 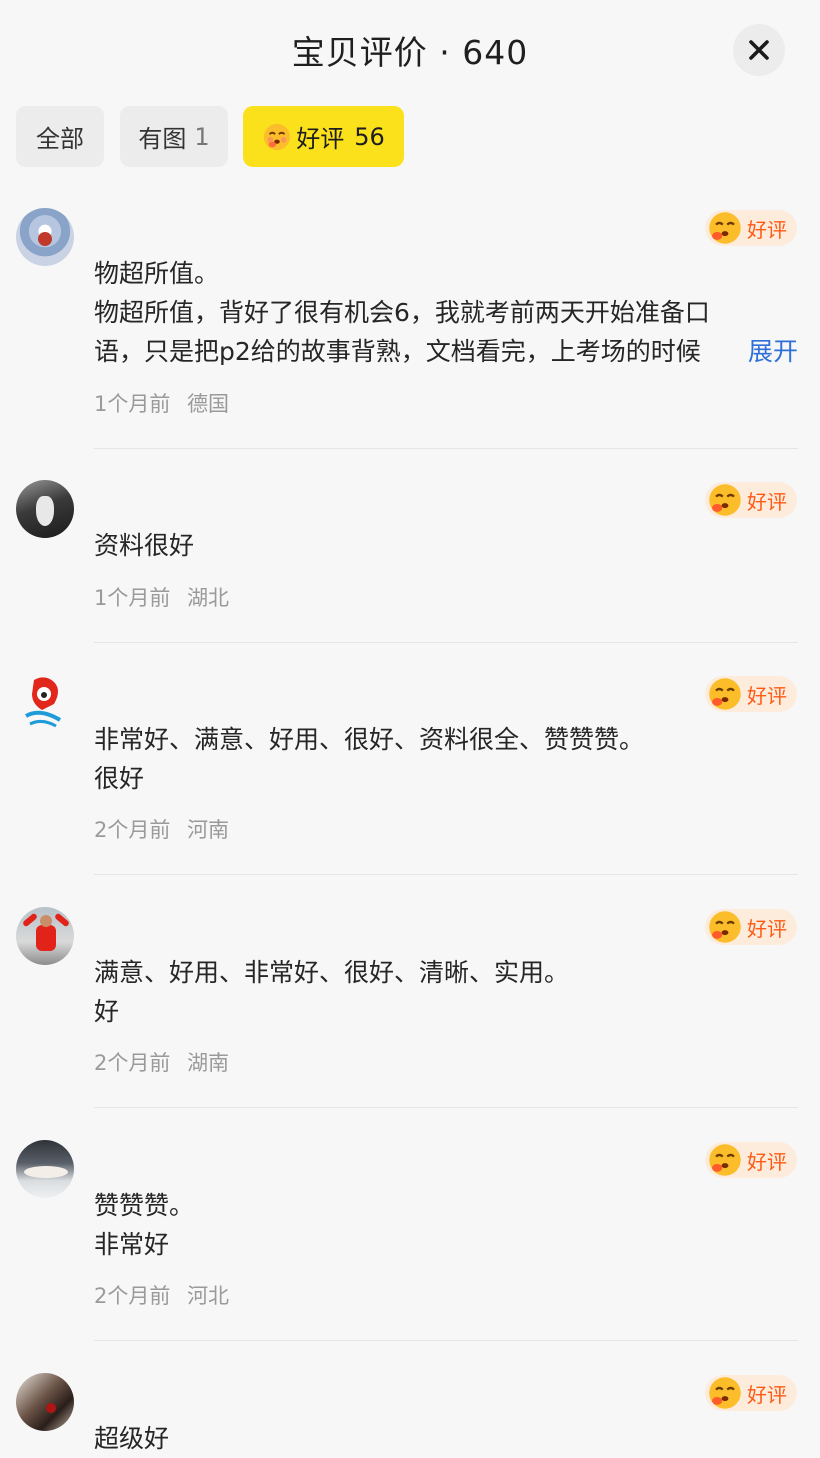 I want to click on review-text: 满意、好用、非常好、很好、清晰、实用。 好, so click(x=446, y=992).